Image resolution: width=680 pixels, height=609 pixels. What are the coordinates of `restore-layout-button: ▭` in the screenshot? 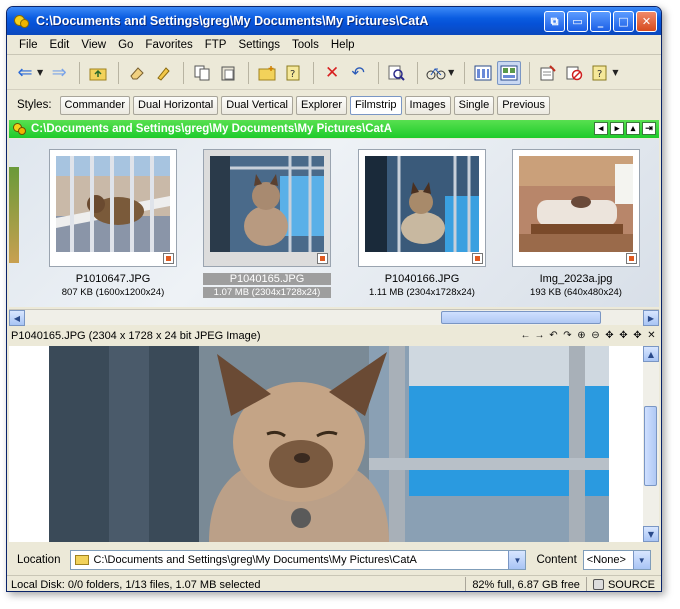 It's located at (577, 21).